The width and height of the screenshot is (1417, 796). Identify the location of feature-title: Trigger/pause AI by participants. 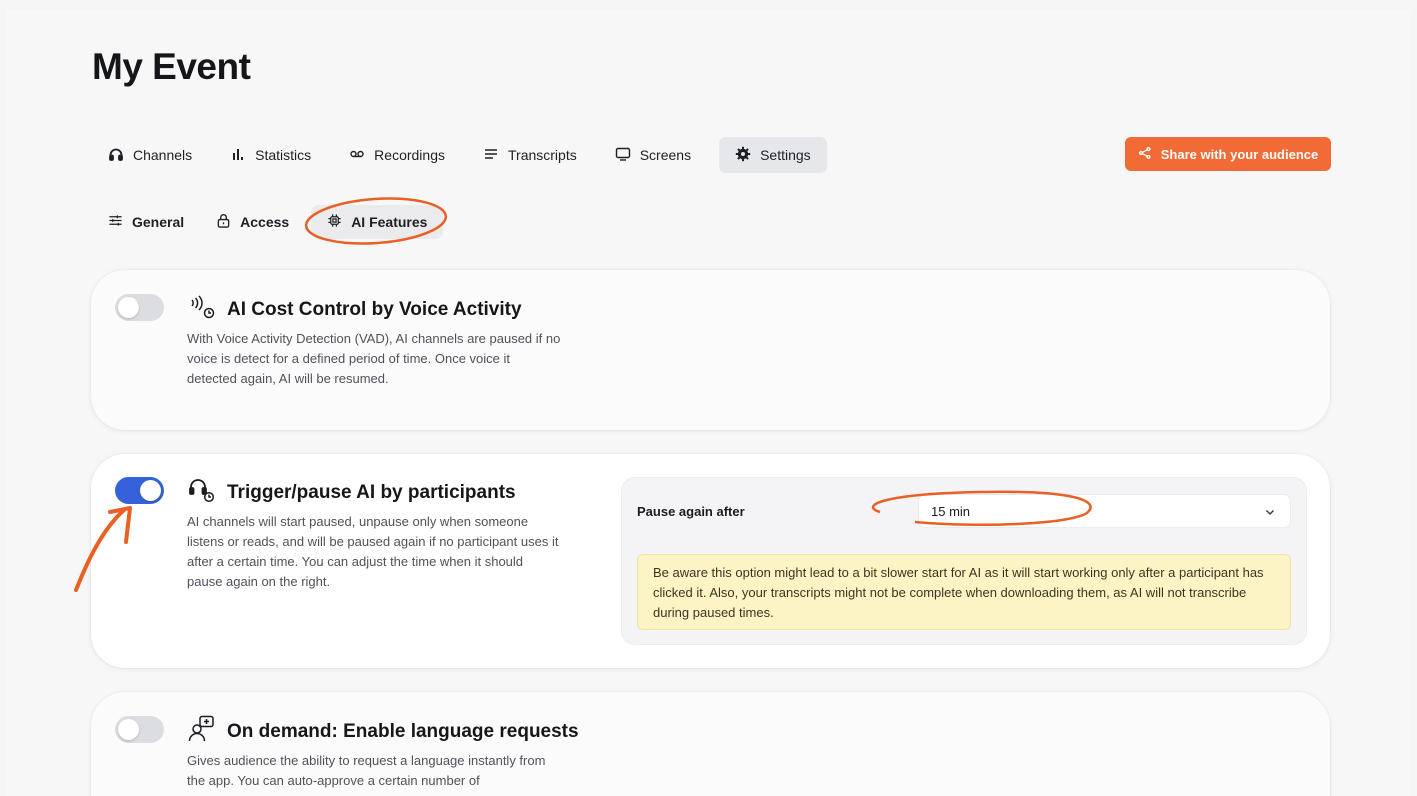
(371, 492).